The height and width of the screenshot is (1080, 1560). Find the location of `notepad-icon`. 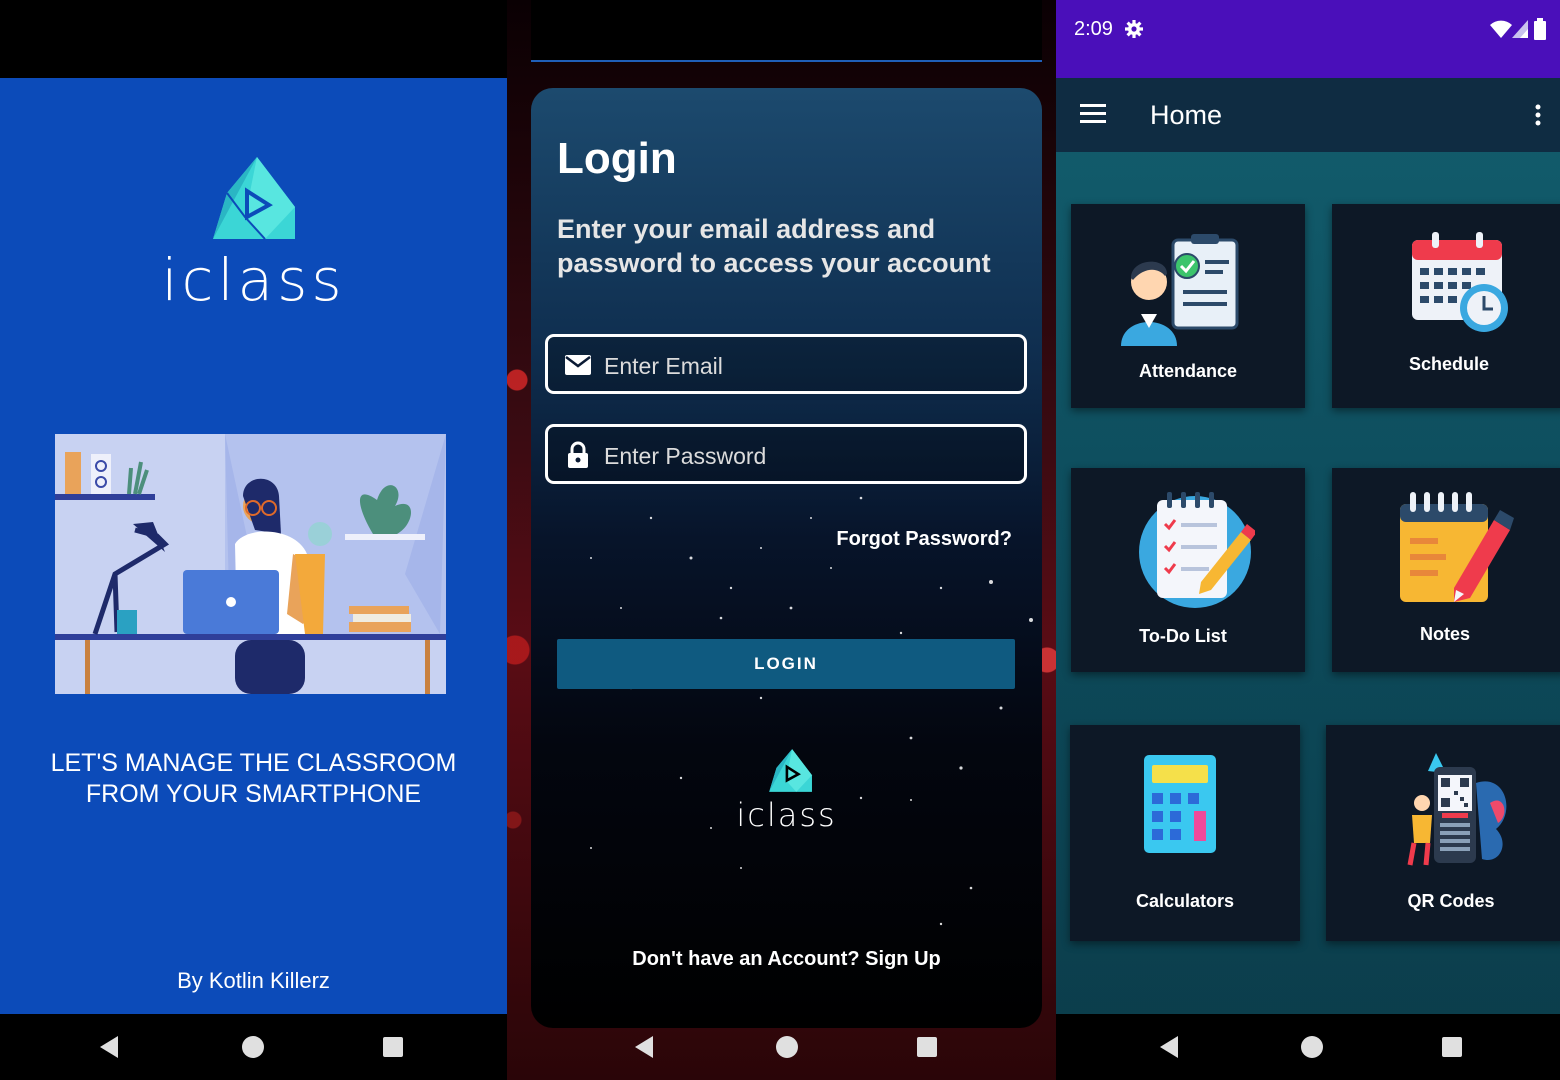

notepad-icon is located at coordinates (1457, 547).